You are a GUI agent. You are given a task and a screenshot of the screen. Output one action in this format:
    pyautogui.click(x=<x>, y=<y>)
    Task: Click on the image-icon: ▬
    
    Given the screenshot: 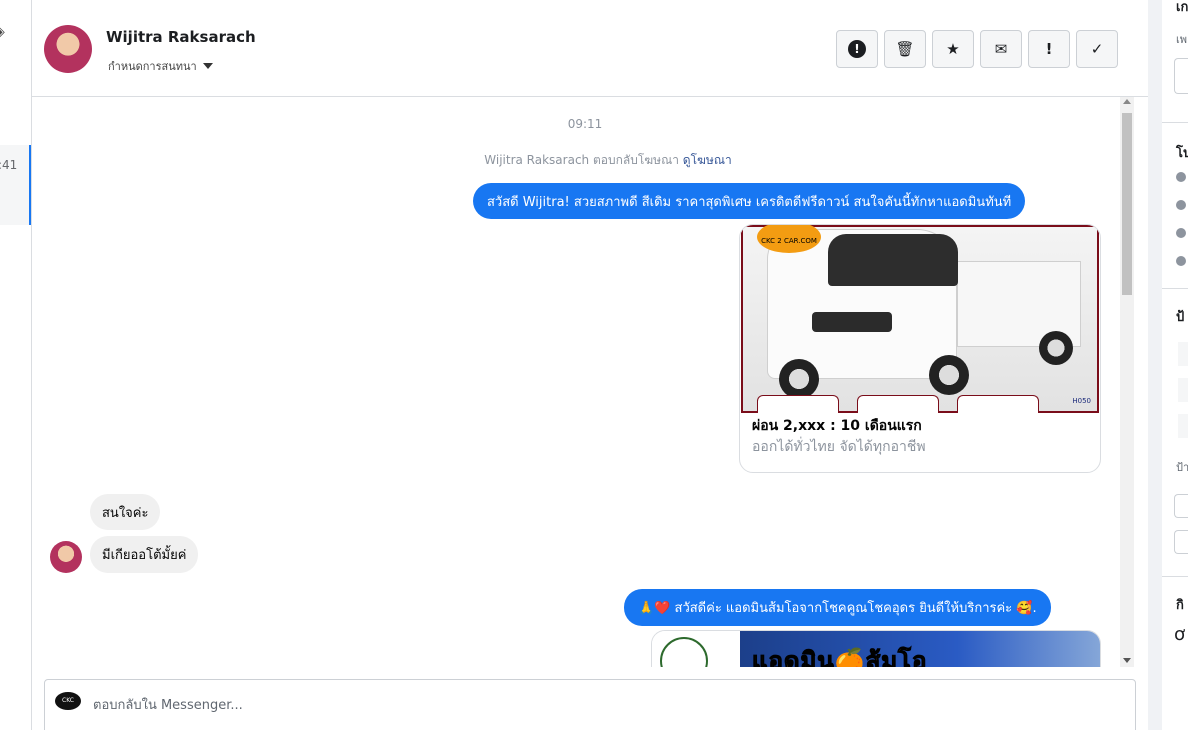 What is the action you would take?
    pyautogui.click(x=1109, y=728)
    